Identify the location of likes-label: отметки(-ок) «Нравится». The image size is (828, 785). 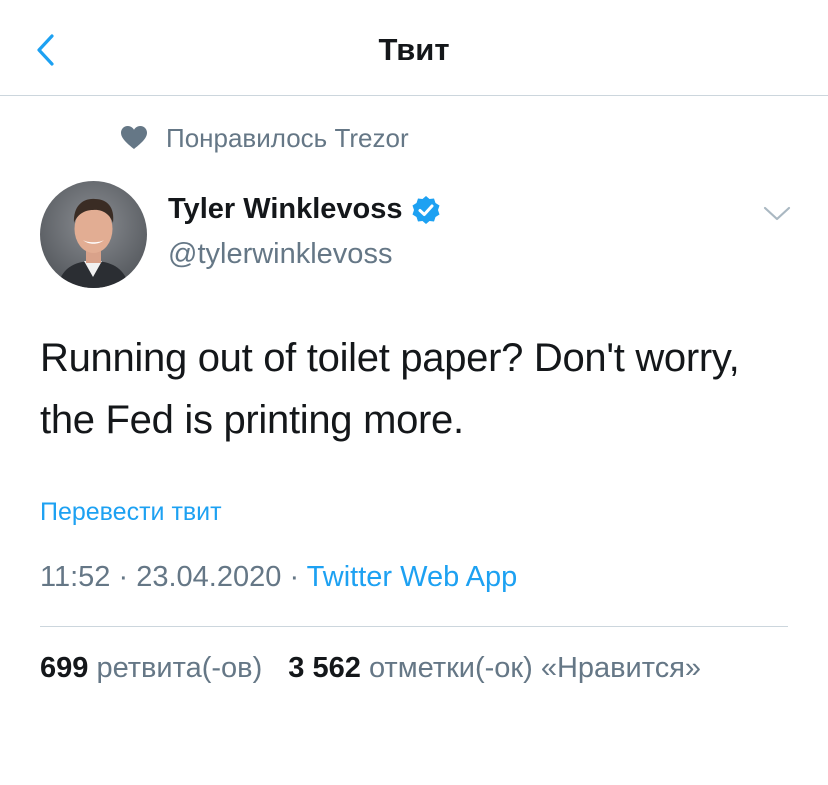
(535, 668).